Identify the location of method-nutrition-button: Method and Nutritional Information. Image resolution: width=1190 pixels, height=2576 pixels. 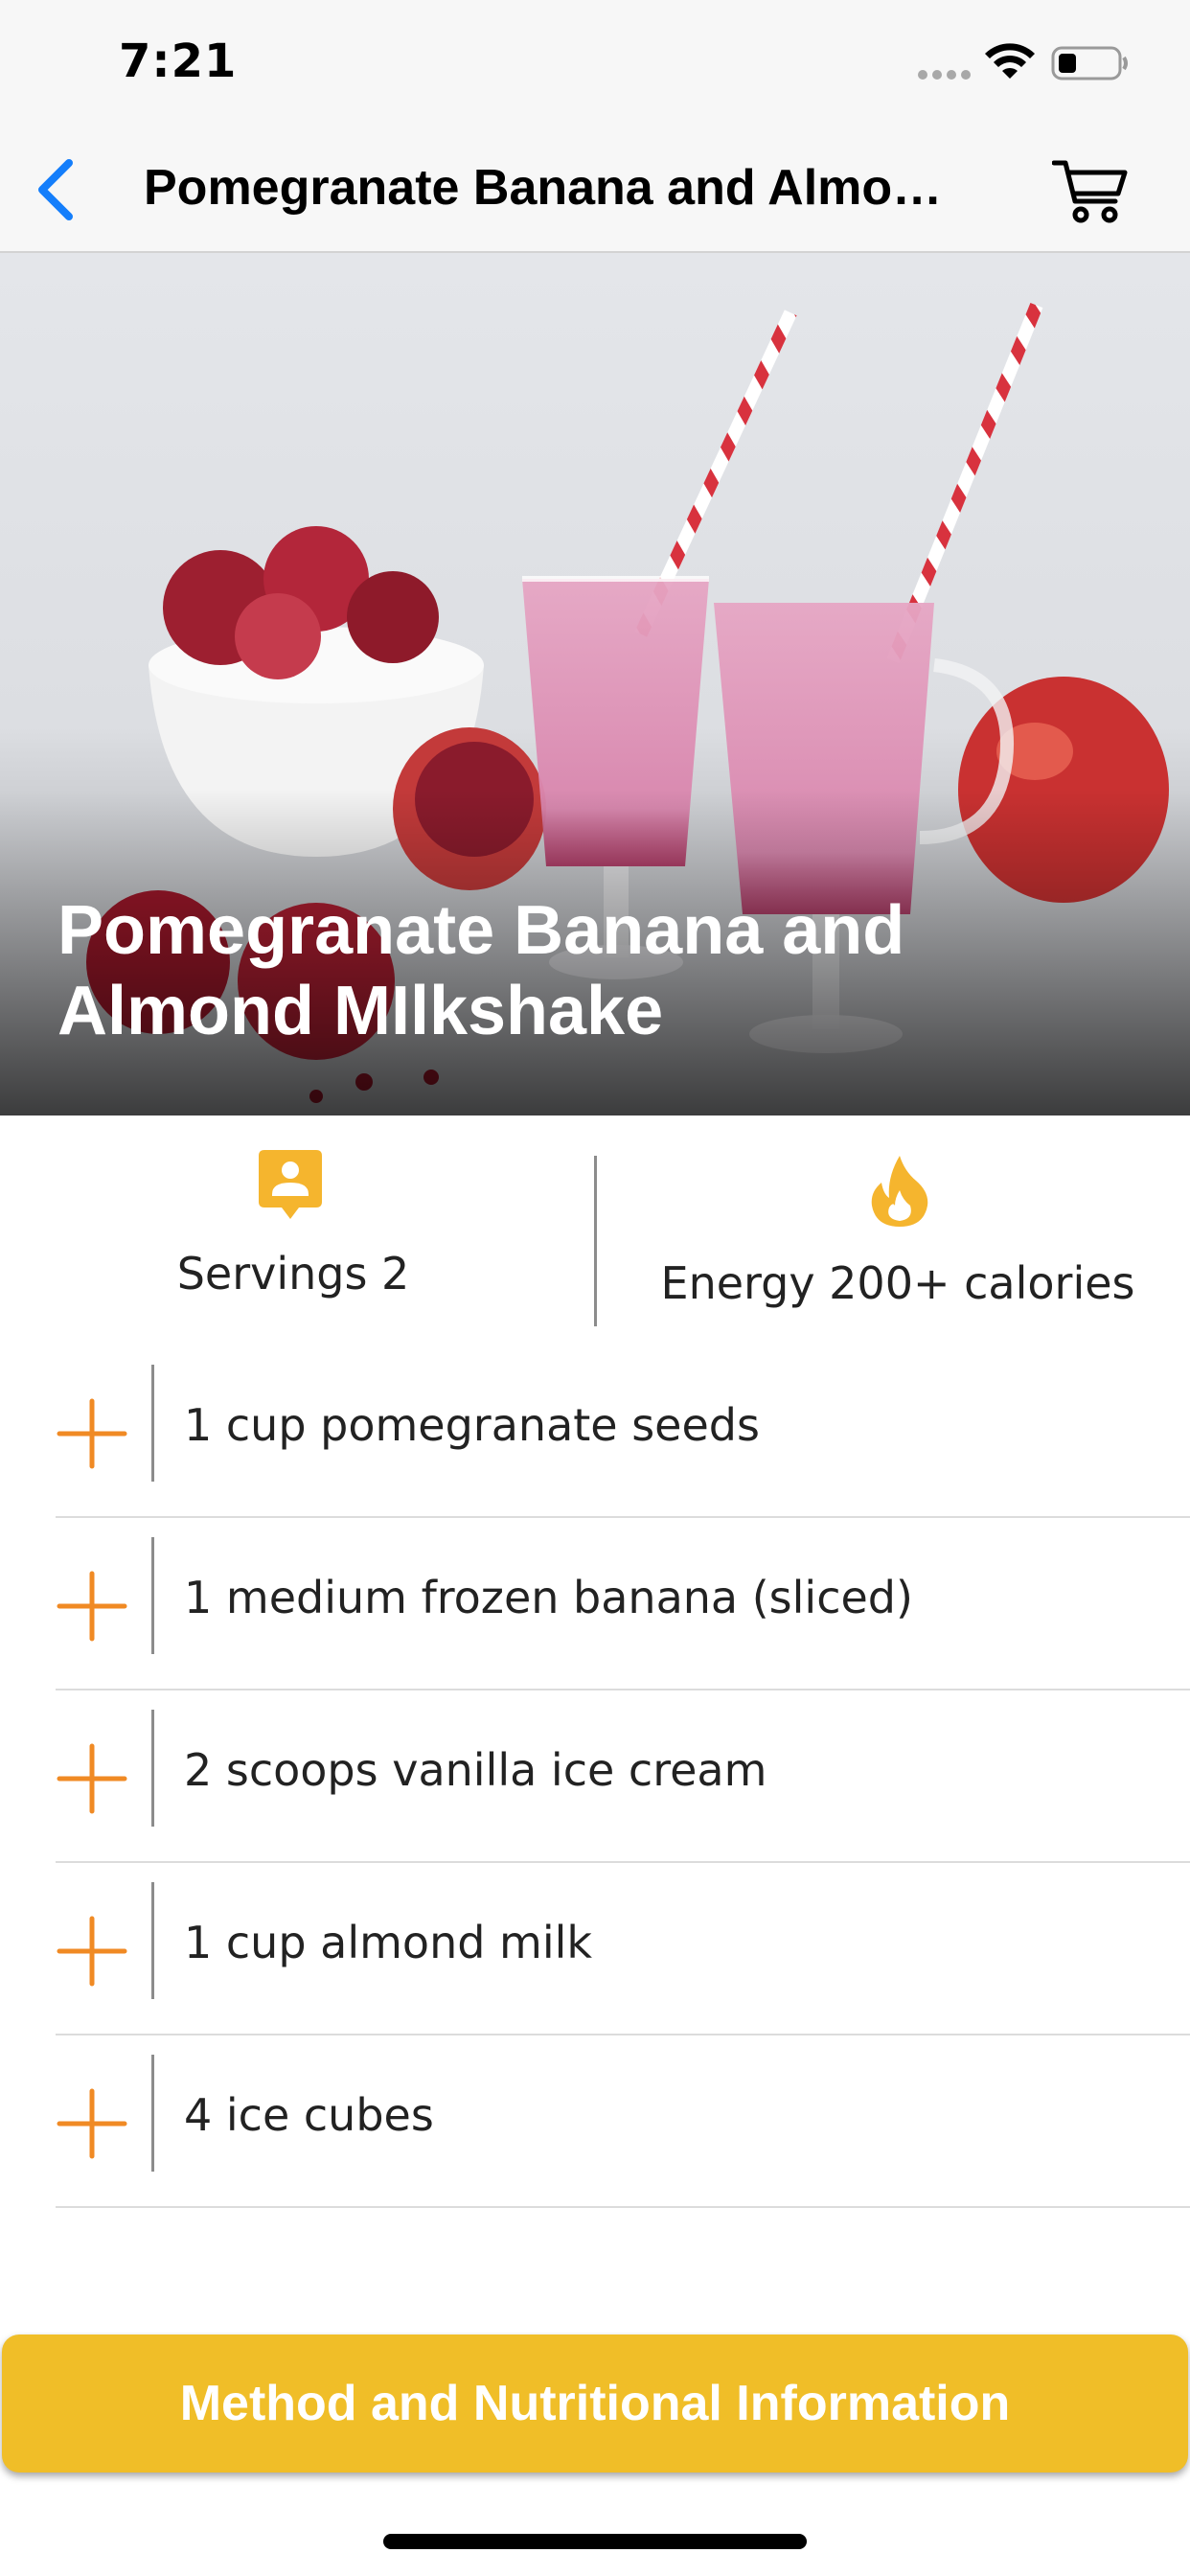
(595, 2403).